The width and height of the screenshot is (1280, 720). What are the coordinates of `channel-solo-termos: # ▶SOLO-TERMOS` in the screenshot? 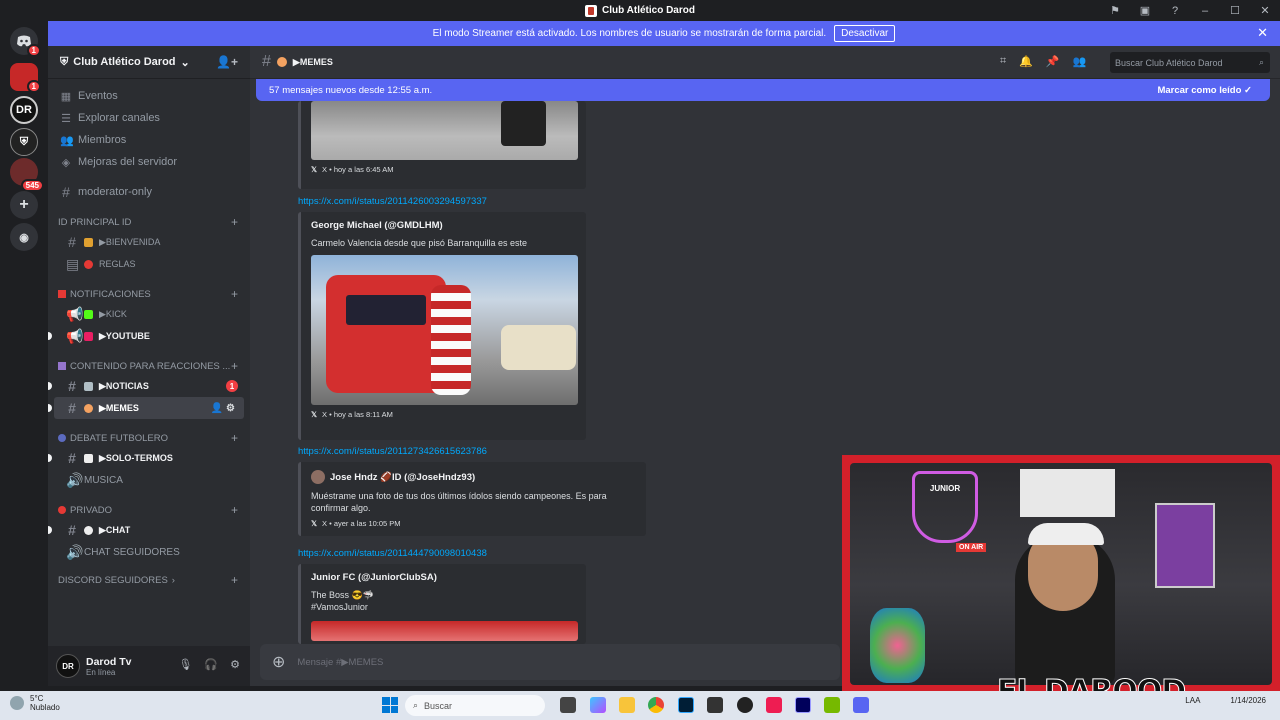 It's located at (146, 458).